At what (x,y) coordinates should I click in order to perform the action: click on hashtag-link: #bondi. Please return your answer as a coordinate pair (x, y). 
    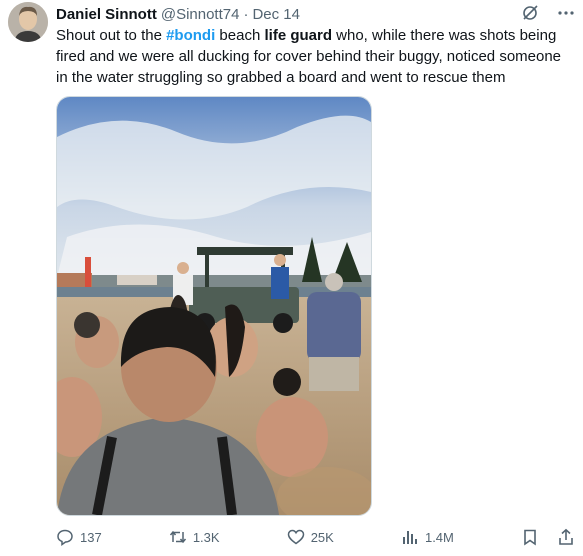
    Looking at the image, I should click on (190, 35).